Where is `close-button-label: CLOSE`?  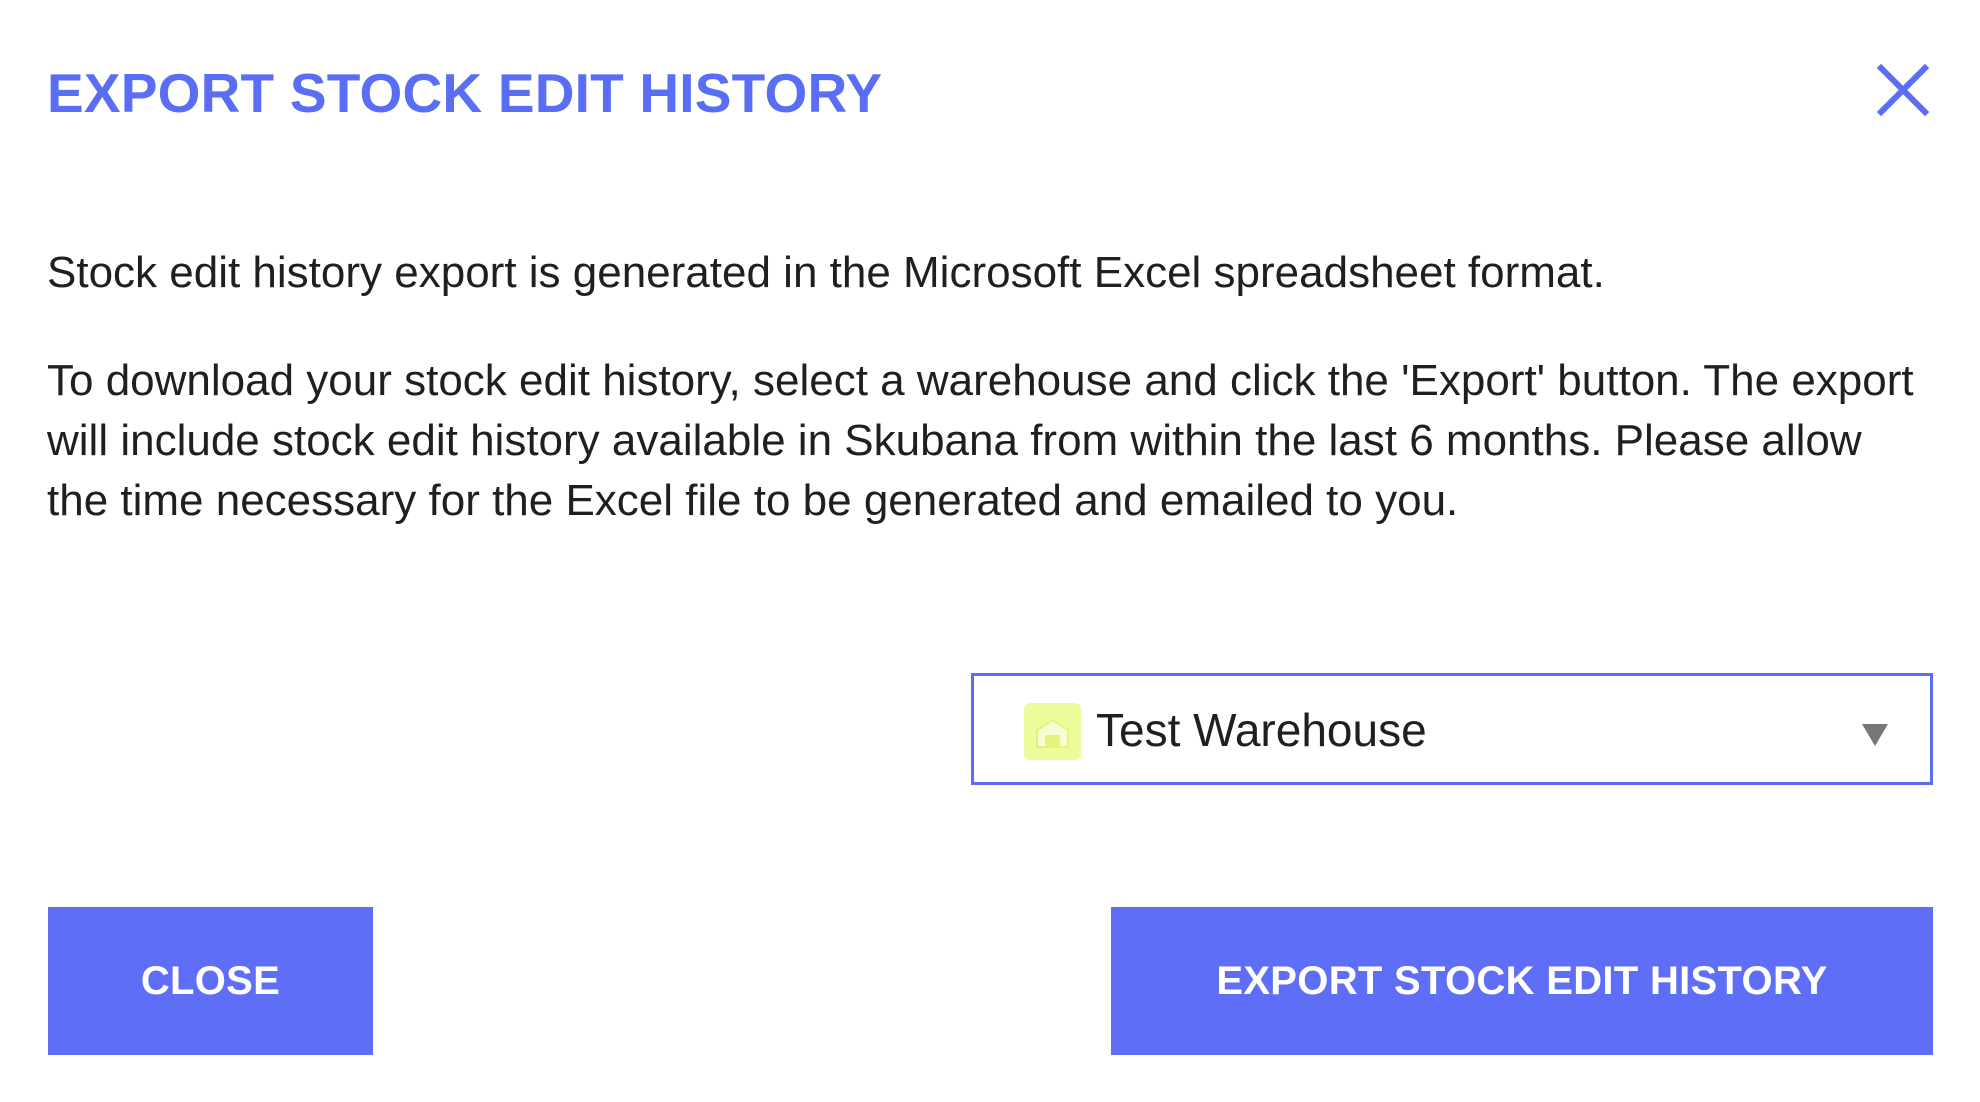 close-button-label: CLOSE is located at coordinates (210, 980).